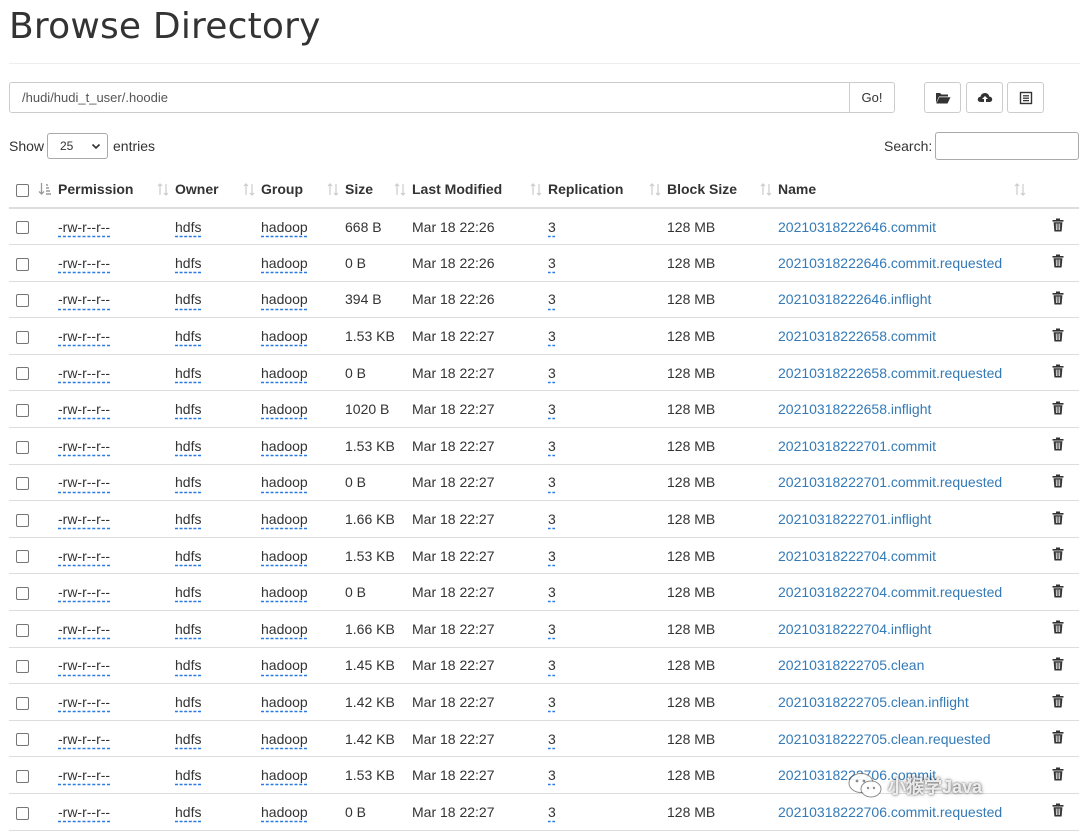 This screenshot has width=1080, height=833. Describe the element at coordinates (45, 189) in the screenshot. I see `sort-asc-icon` at that location.